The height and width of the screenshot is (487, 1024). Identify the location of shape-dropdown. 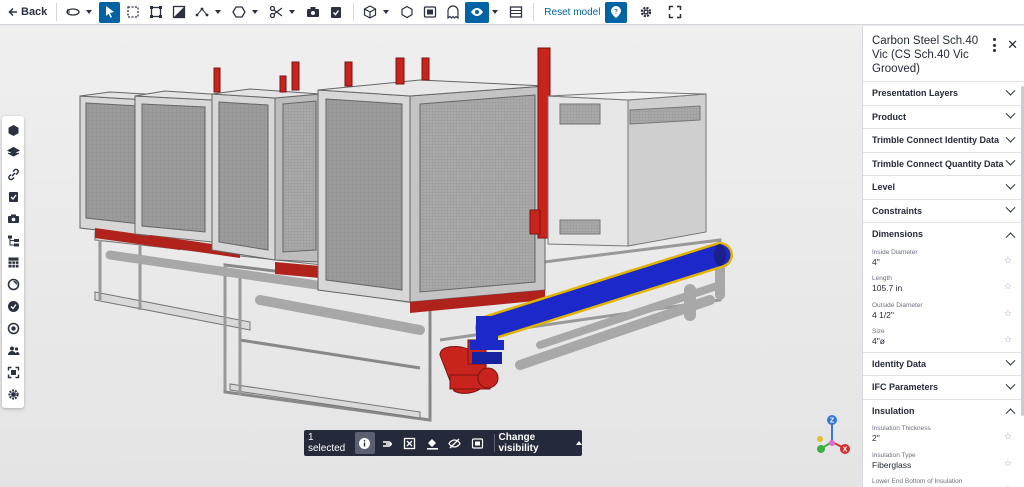
(255, 12).